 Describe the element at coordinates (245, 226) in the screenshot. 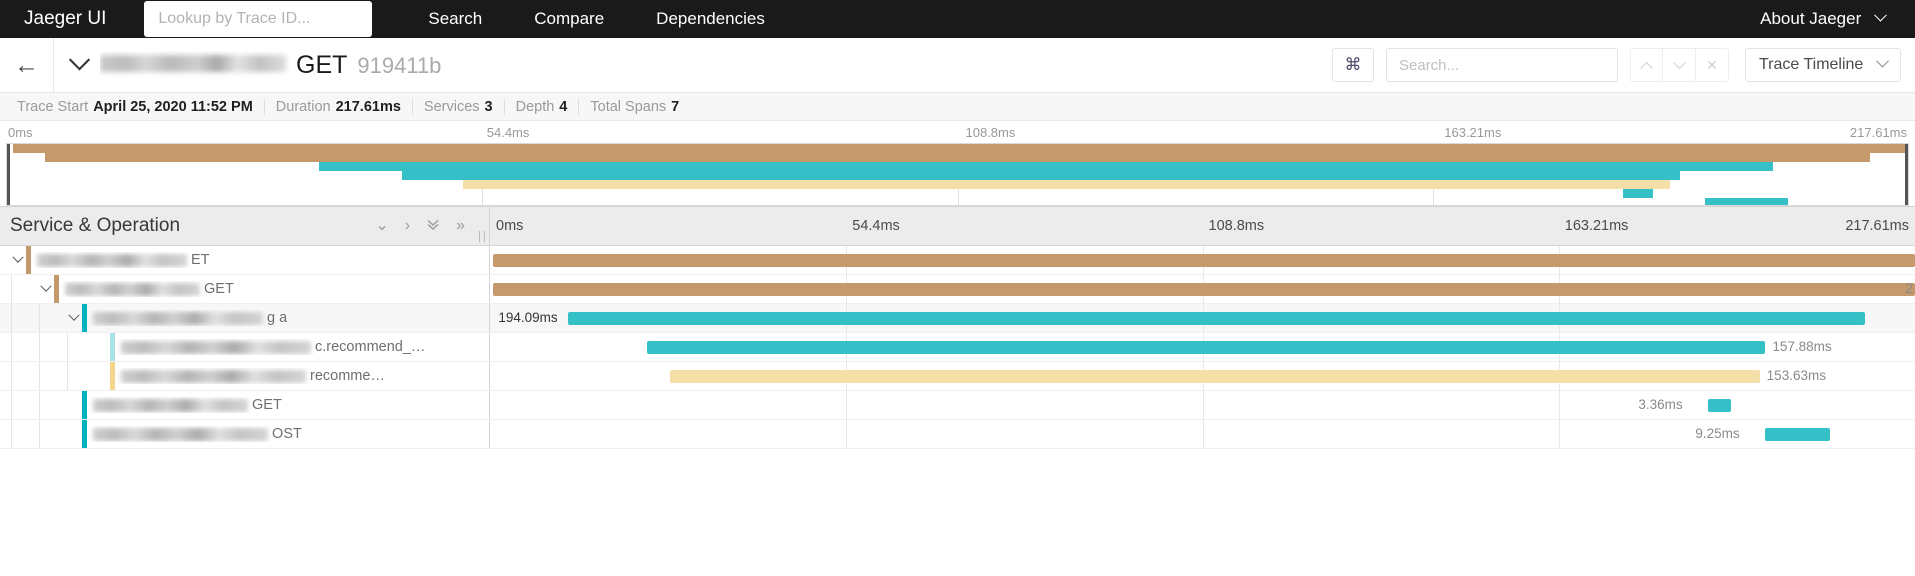

I see `service-operation-header: Service & Operation ⌄ › »` at that location.